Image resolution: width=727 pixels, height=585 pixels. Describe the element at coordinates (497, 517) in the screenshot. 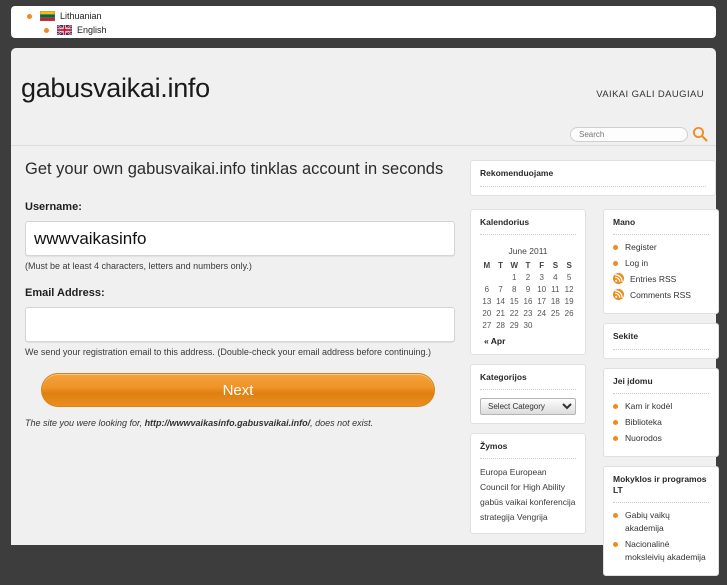

I see `tag-link: strategija` at that location.